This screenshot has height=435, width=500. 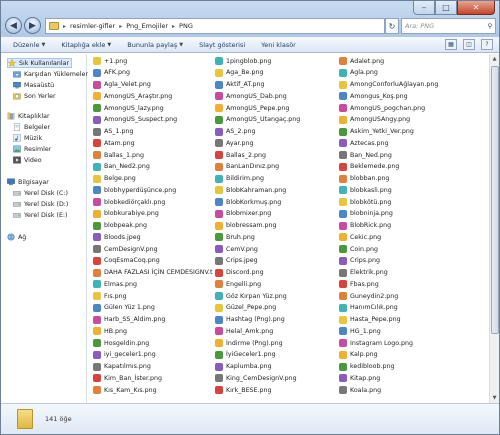 What do you see at coordinates (399, 120) in the screenshot?
I see `file-item: AmongUSAngy.png` at bounding box center [399, 120].